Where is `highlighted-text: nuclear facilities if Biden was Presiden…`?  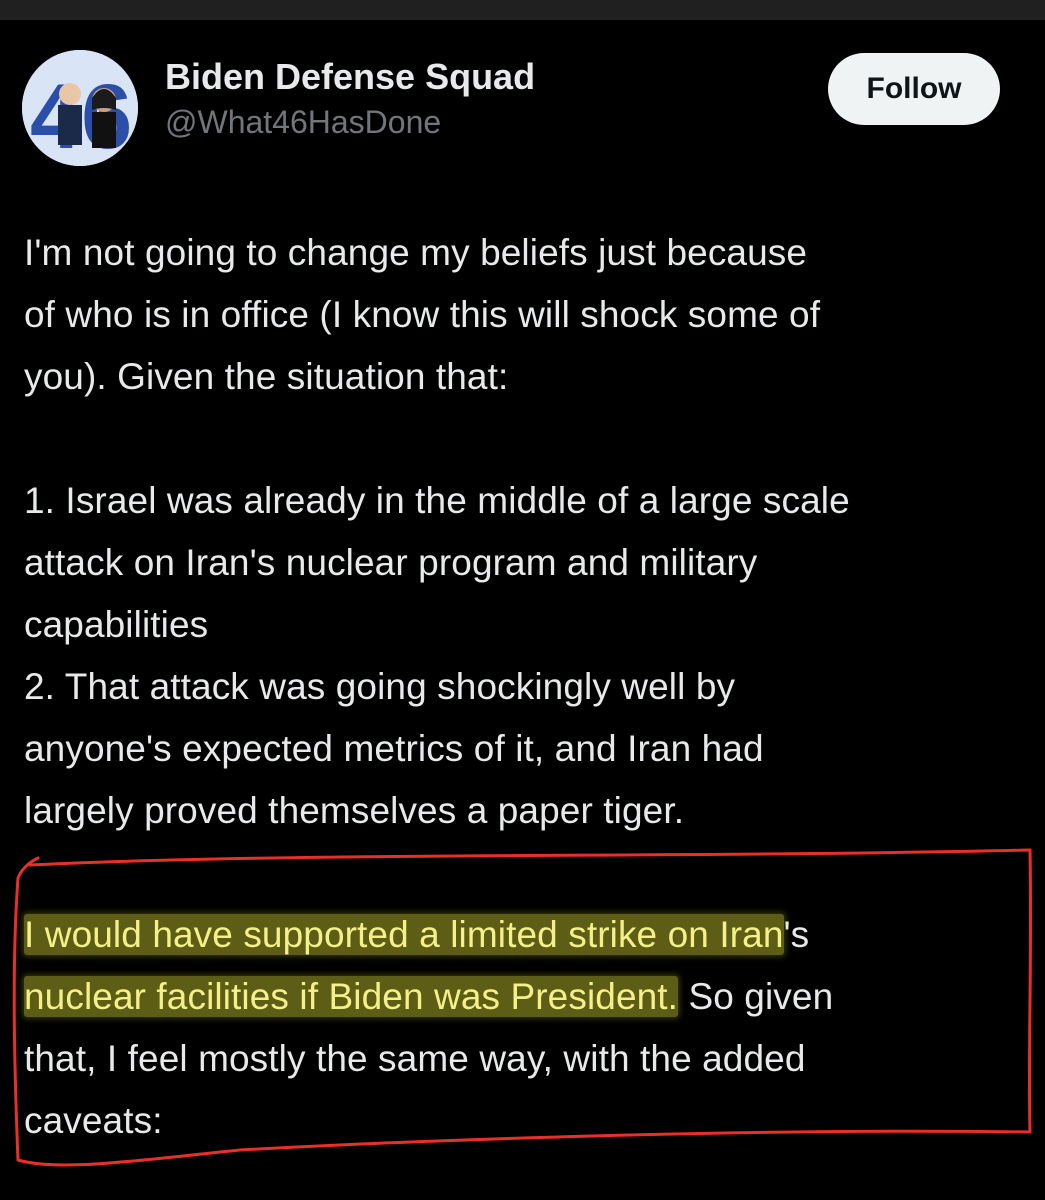
highlighted-text: nuclear facilities if Biden was Presiden… is located at coordinates (351, 996).